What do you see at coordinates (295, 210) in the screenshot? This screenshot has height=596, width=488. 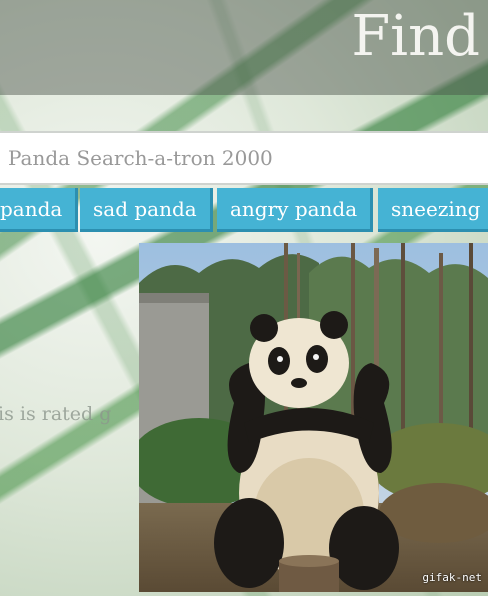 I see `tag-angry-panda: angry panda` at bounding box center [295, 210].